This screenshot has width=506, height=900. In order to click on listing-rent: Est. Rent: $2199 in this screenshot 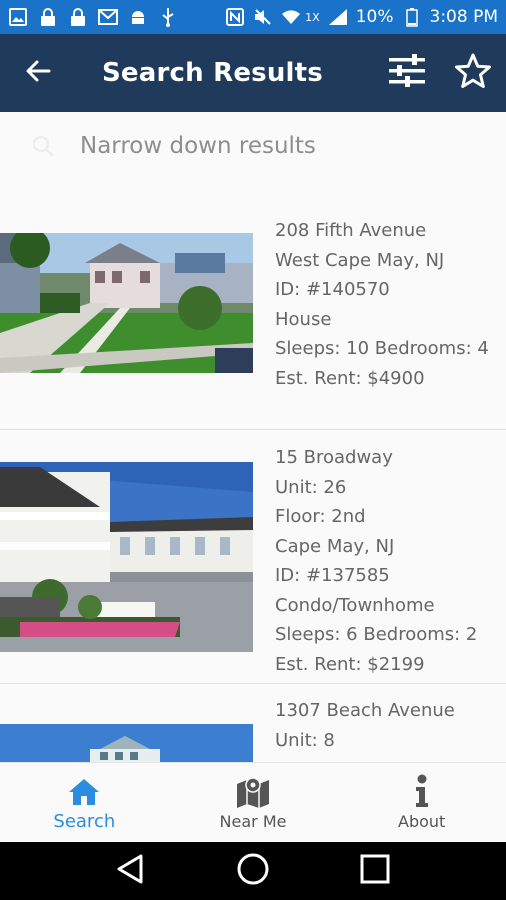, I will do `click(350, 664)`.